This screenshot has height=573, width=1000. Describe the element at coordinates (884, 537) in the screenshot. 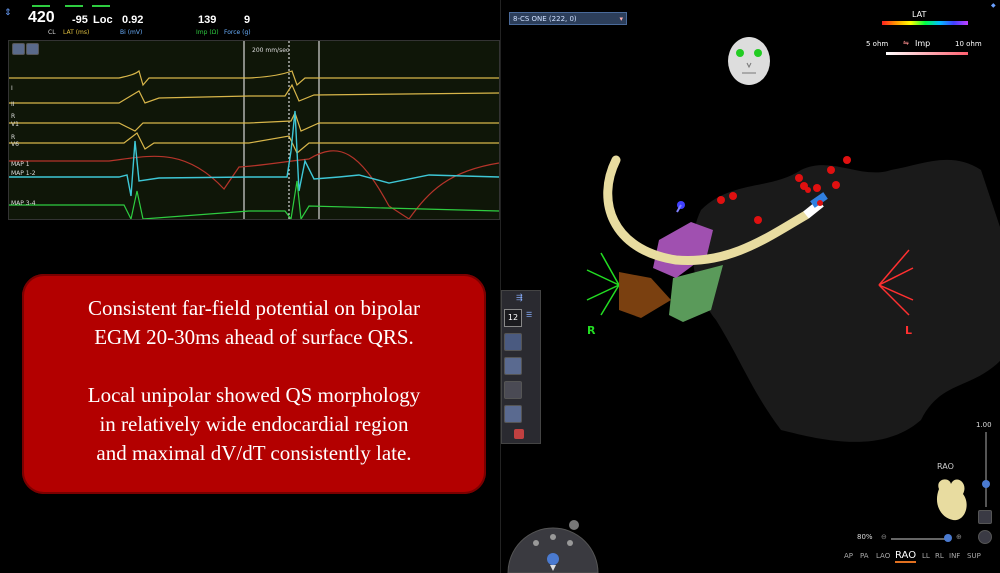

I see `zoom-out-icon: ⊖` at that location.